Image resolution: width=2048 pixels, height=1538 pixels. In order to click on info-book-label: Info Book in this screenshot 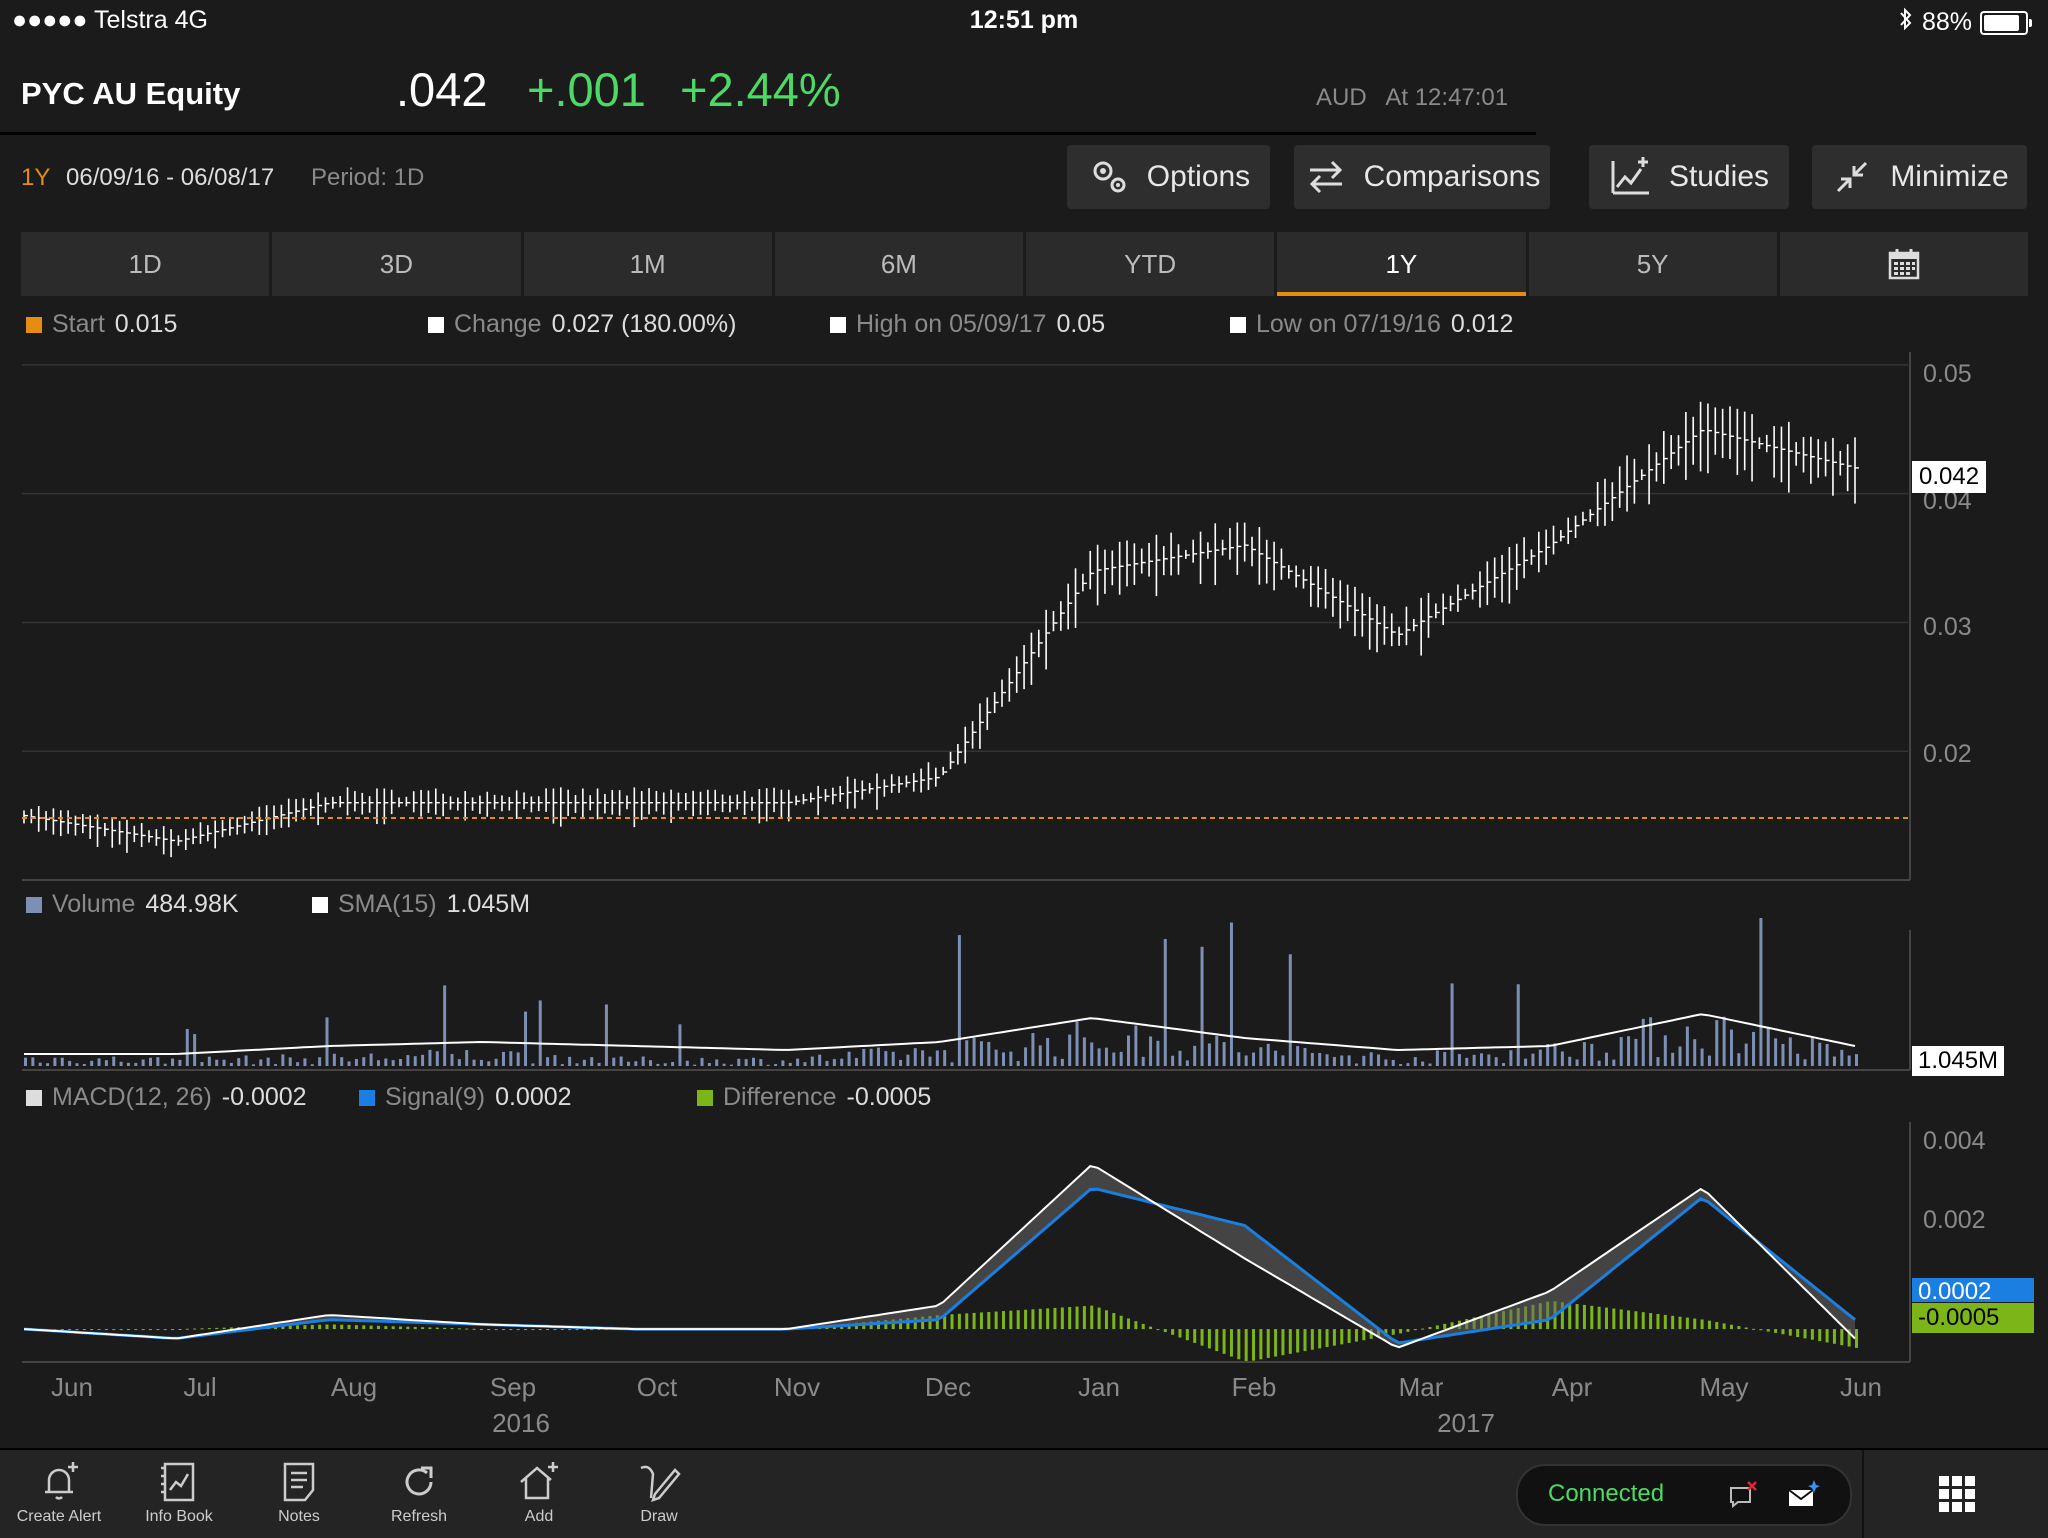, I will do `click(179, 1516)`.